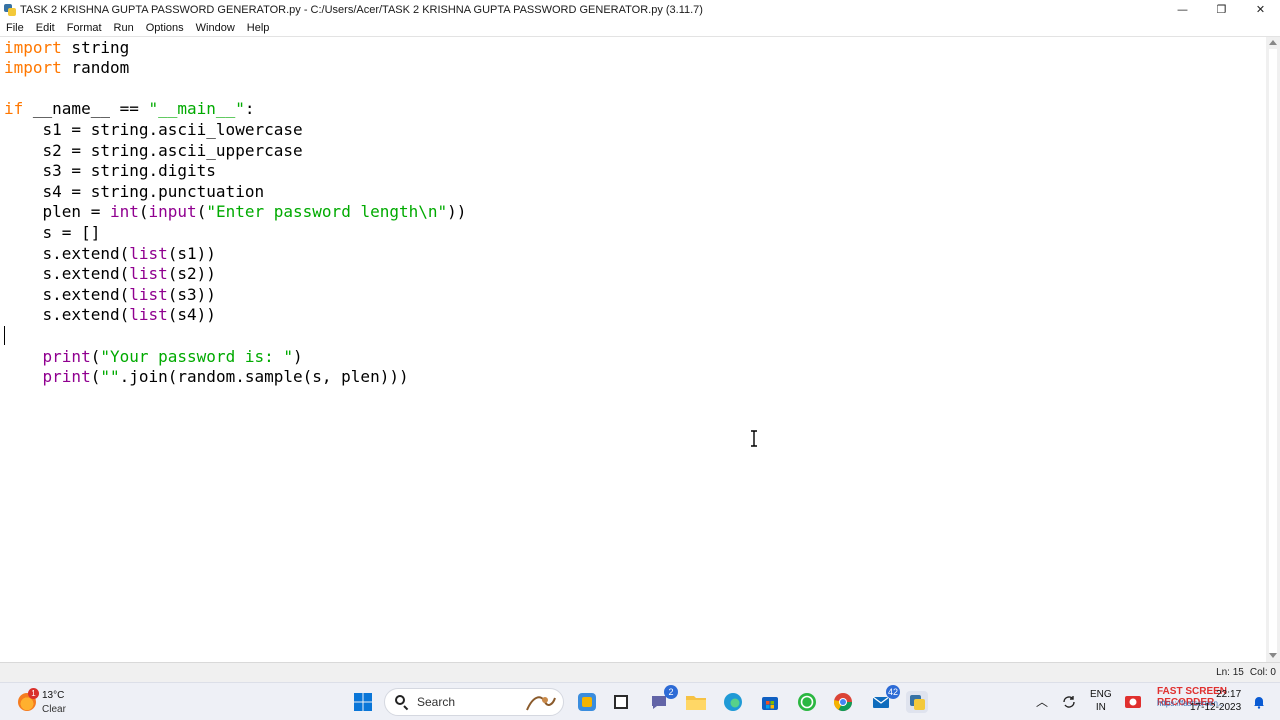 The image size is (1280, 720). What do you see at coordinates (327, 212) in the screenshot?
I see `code-token: "Enter password length\n"` at bounding box center [327, 212].